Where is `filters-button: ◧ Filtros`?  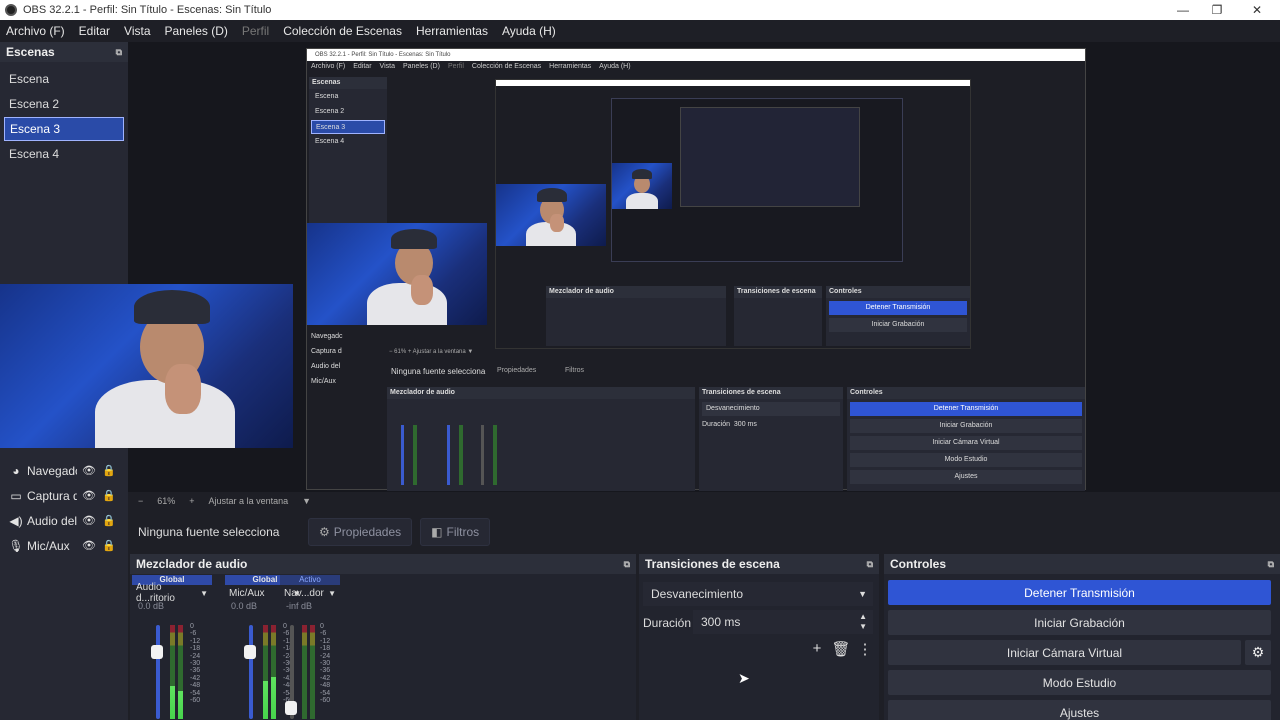 filters-button: ◧ Filtros is located at coordinates (455, 532).